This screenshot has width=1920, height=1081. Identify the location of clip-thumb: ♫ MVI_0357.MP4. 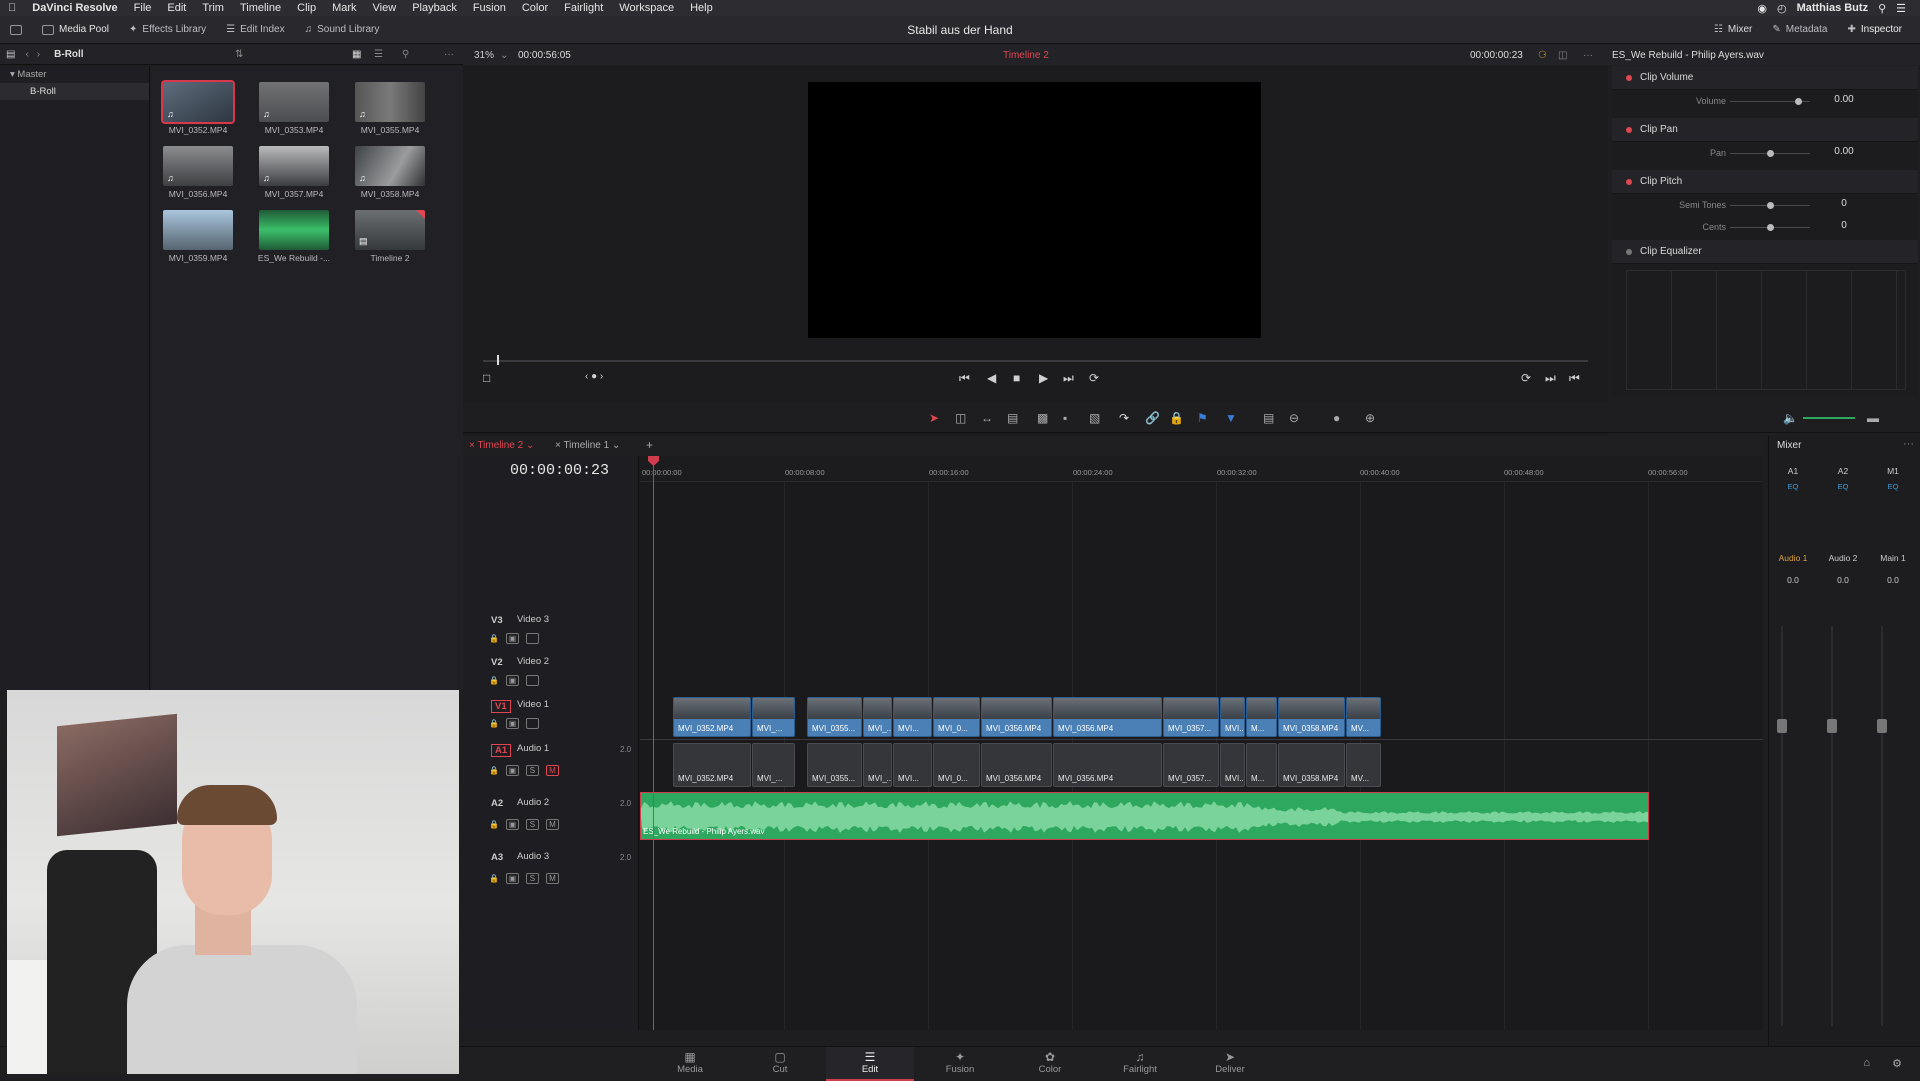
(294, 172).